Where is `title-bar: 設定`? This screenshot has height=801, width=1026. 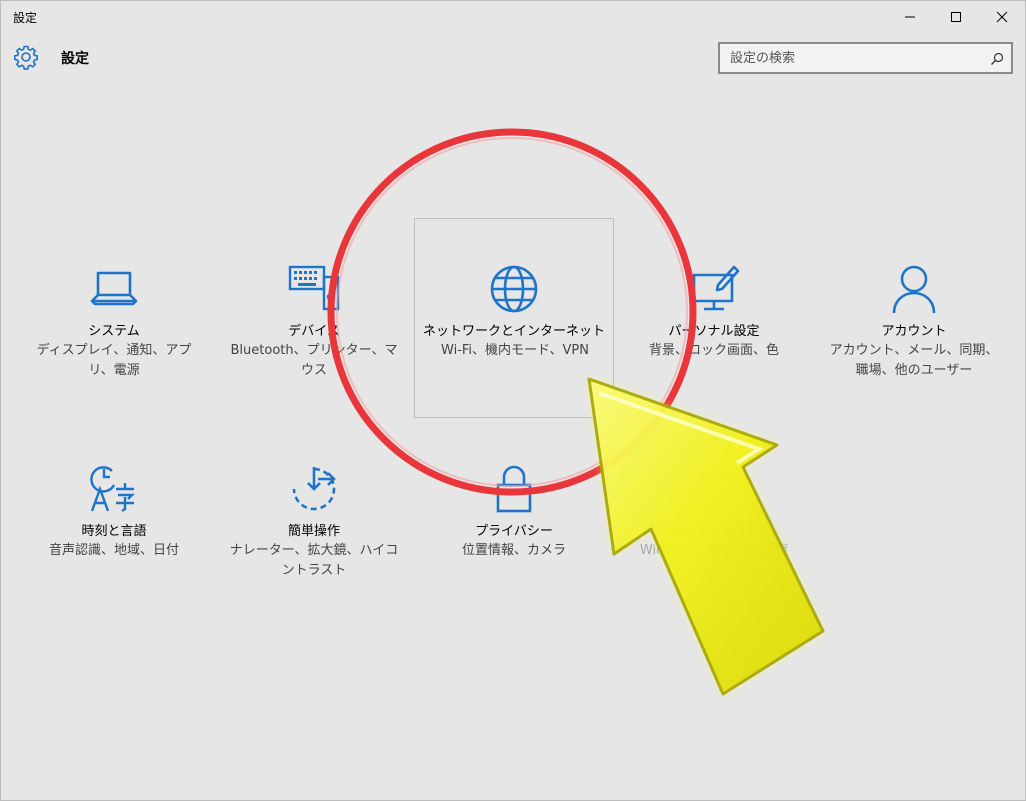 title-bar: 設定 is located at coordinates (513, 17).